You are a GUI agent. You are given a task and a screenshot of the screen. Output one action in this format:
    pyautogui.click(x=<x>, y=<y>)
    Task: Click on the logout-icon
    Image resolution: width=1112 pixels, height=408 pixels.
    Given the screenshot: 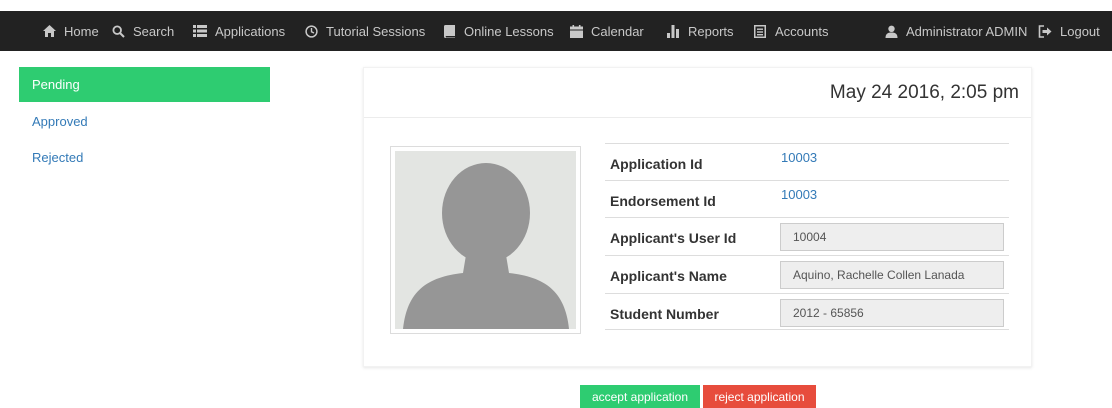 What is the action you would take?
    pyautogui.click(x=1045, y=31)
    